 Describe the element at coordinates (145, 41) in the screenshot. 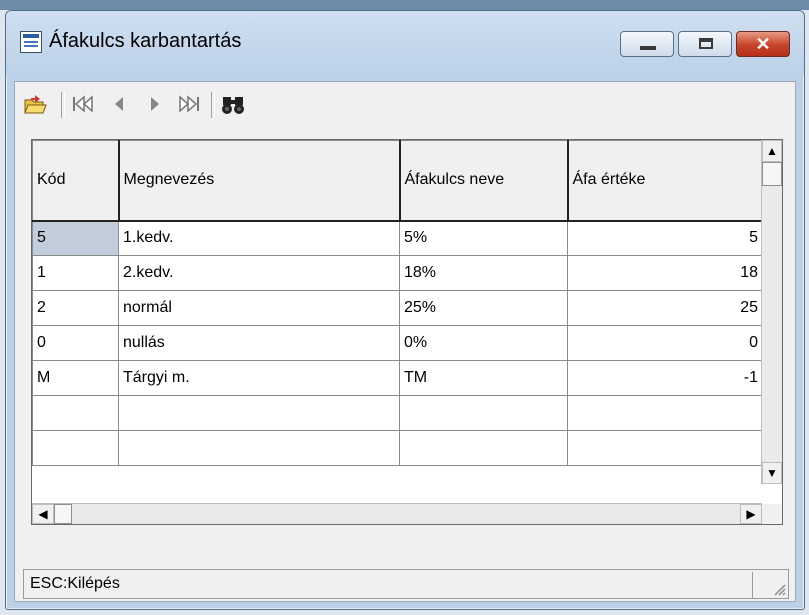

I see `window-title: Áfakulcs karbantartás` at that location.